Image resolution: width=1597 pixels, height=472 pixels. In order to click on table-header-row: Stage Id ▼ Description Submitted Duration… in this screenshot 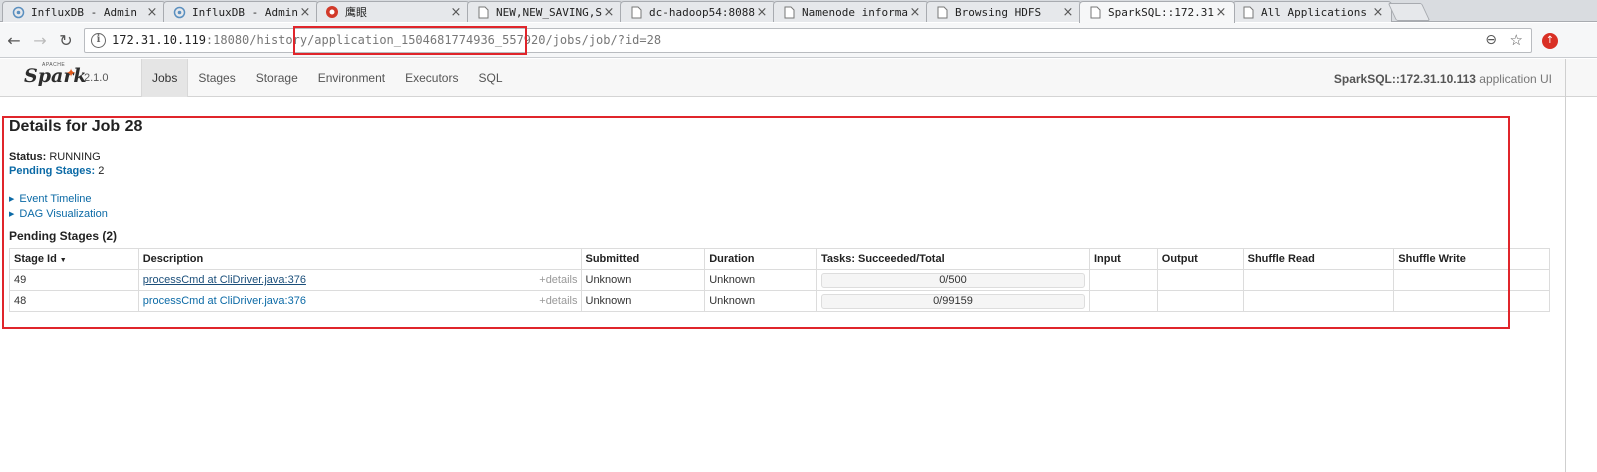, I will do `click(779, 259)`.